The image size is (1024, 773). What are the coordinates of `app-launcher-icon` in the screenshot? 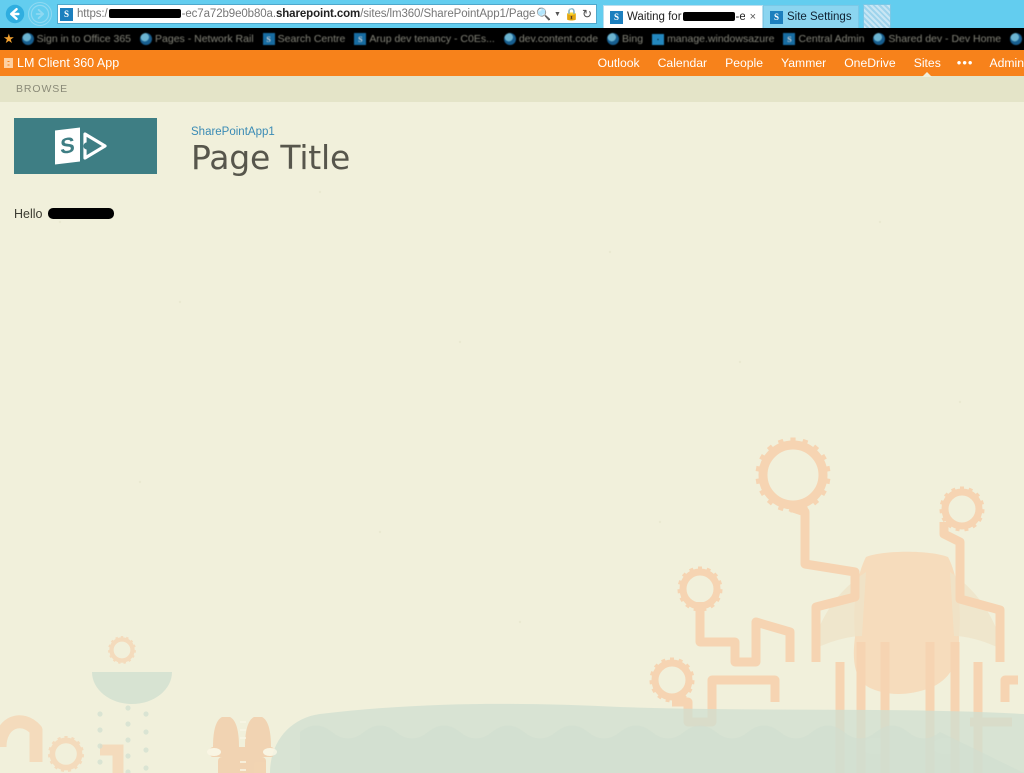 It's located at (8, 63).